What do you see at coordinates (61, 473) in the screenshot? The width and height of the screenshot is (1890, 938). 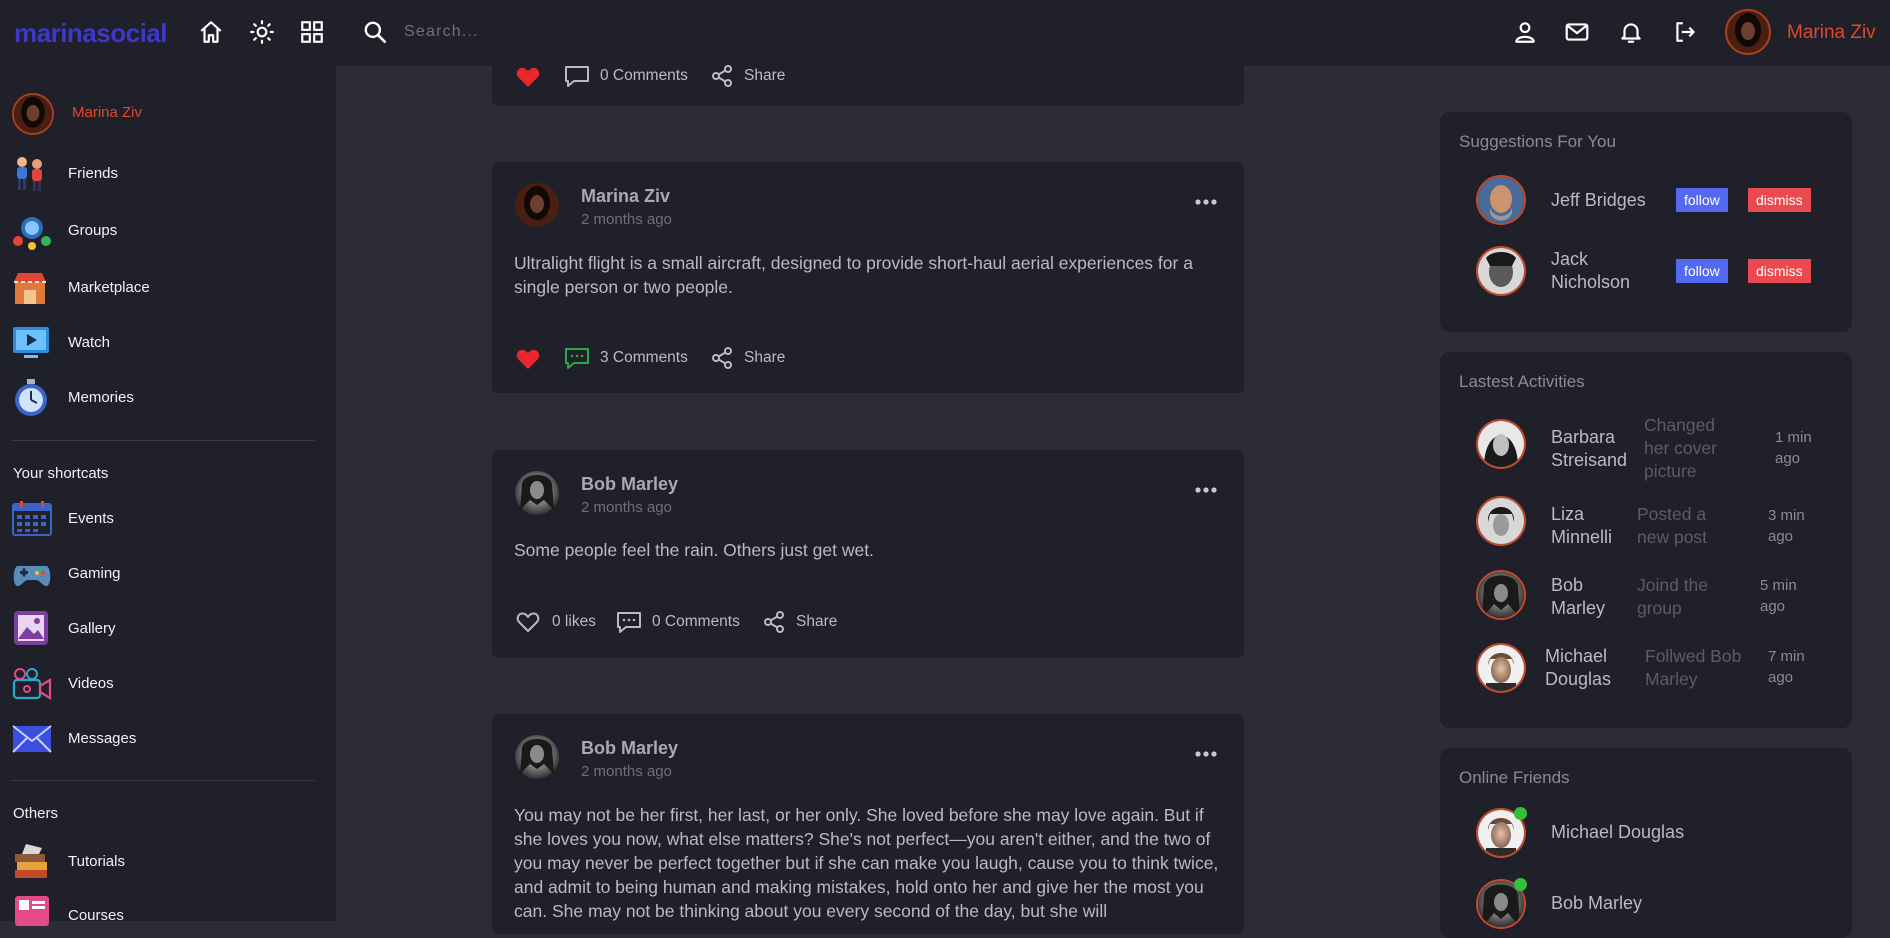 I see `shortcuts-heading: Your shortcats` at bounding box center [61, 473].